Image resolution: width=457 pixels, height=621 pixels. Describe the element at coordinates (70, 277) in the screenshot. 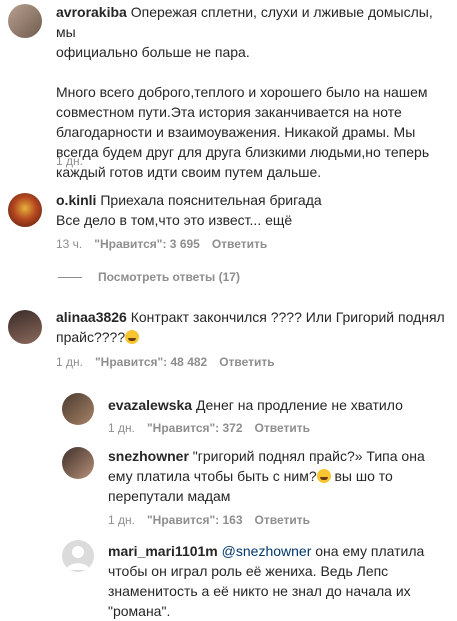

I see `divider` at that location.